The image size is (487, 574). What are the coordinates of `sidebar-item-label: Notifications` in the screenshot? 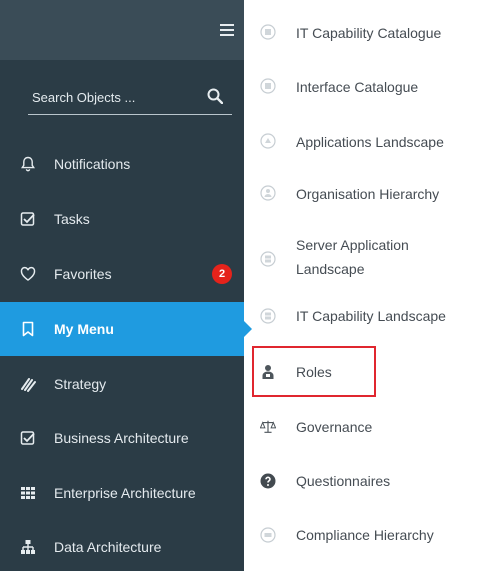 It's located at (92, 164).